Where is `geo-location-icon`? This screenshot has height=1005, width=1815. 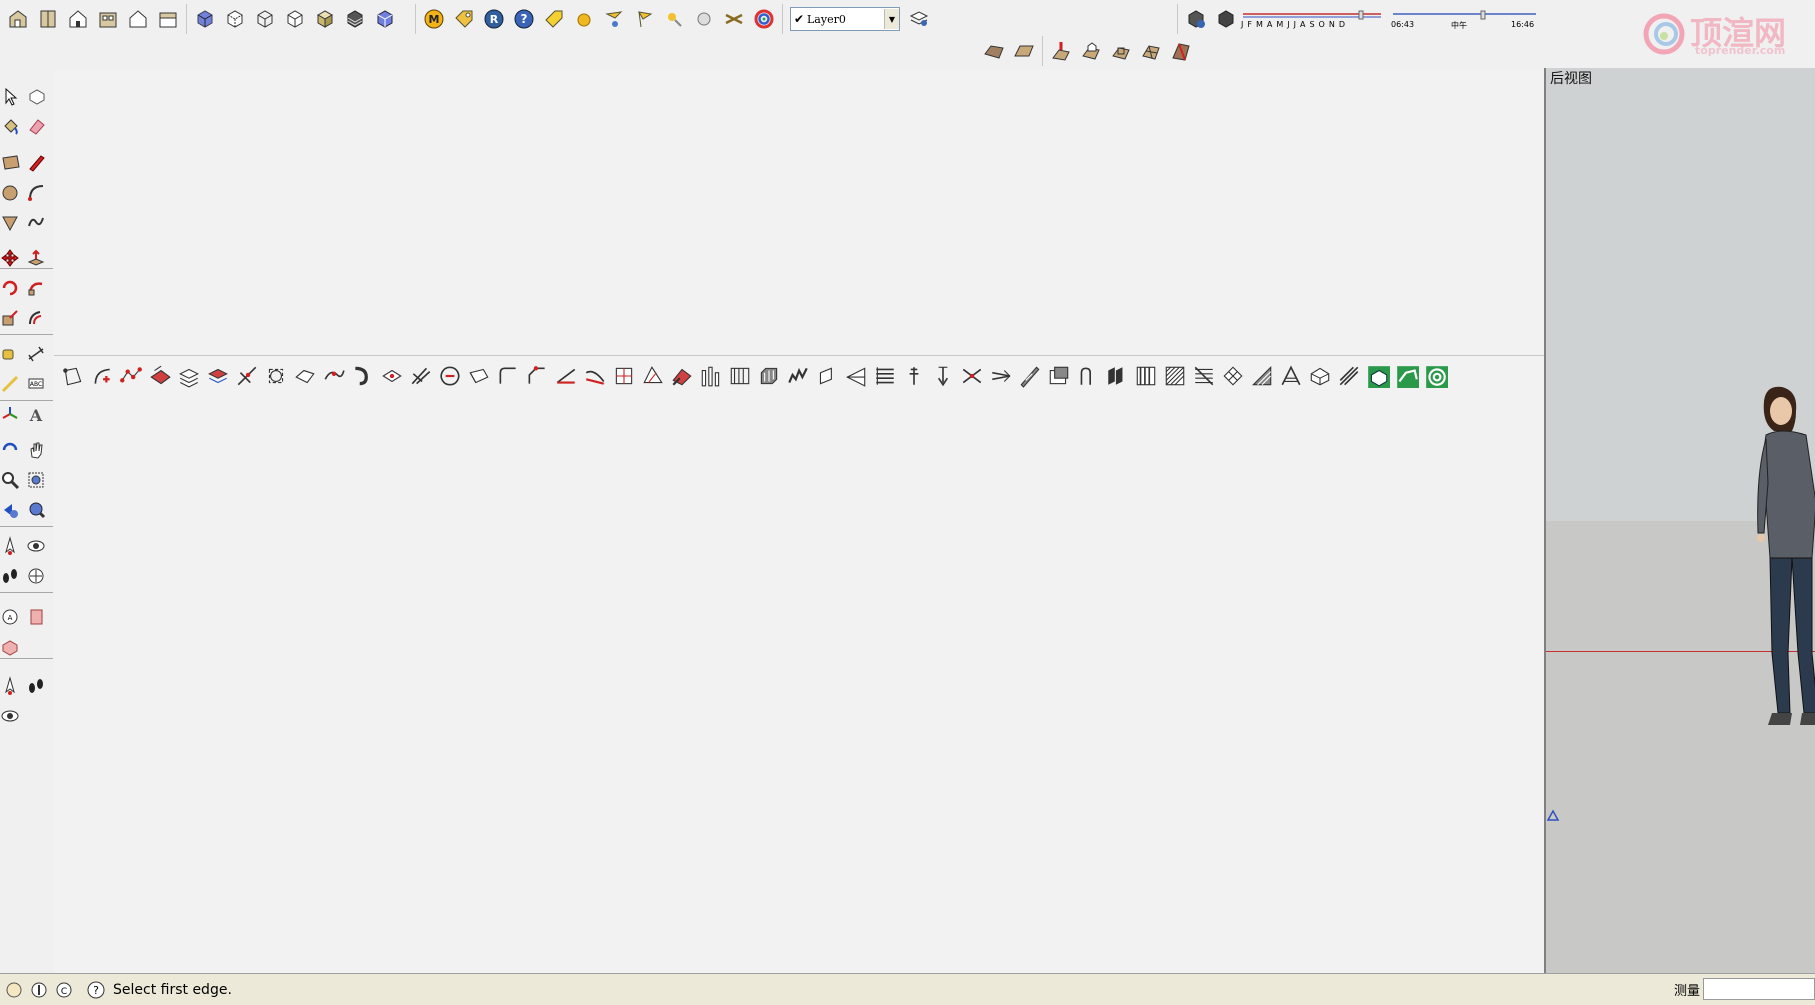
geo-location-icon is located at coordinates (14, 990).